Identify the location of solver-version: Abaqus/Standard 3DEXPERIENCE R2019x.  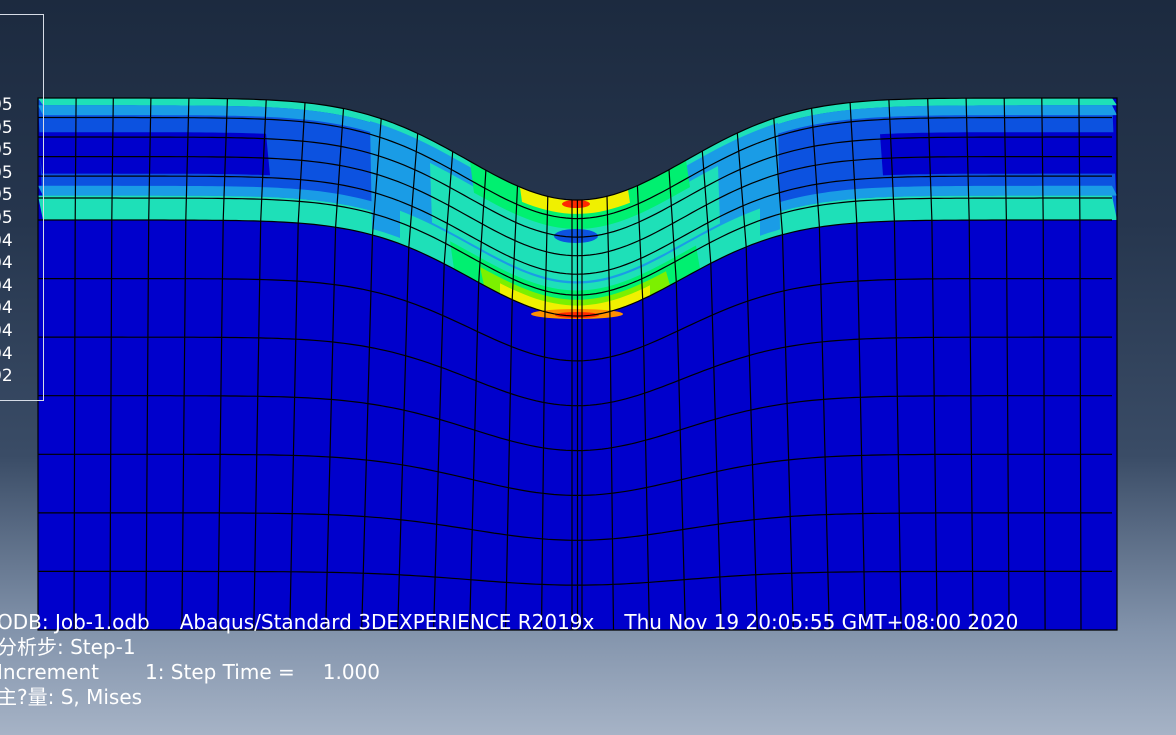
(387, 622).